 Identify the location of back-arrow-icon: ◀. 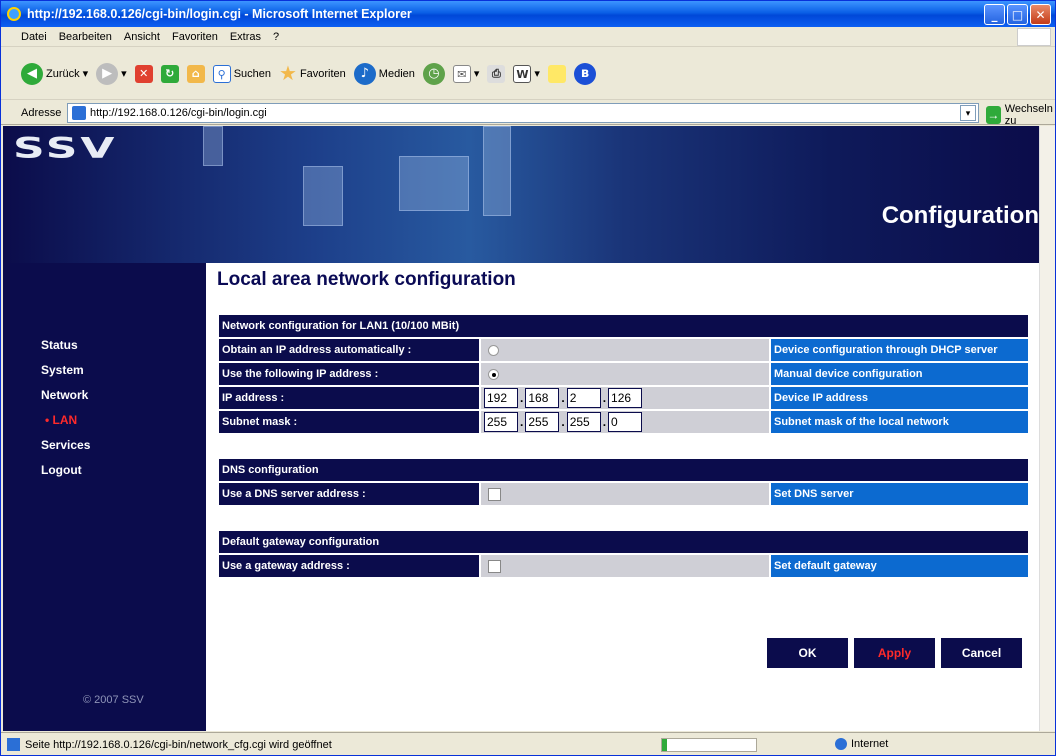
(32, 73).